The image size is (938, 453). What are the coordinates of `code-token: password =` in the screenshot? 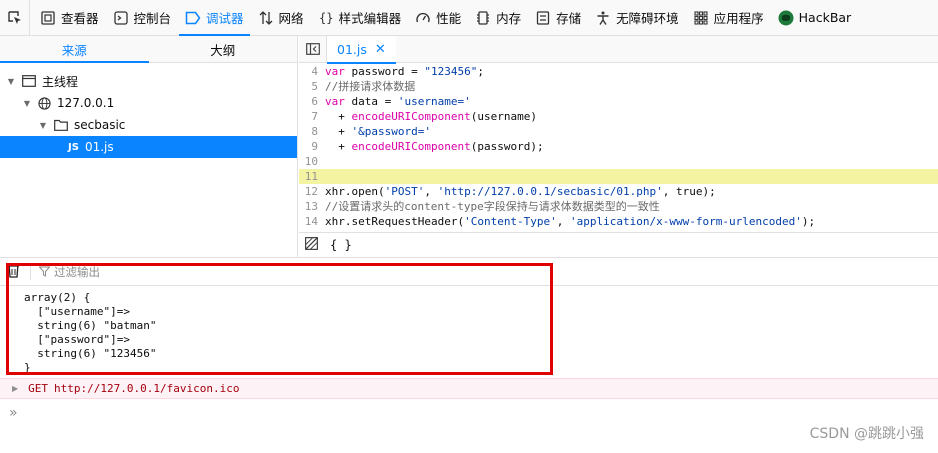 It's located at (384, 71).